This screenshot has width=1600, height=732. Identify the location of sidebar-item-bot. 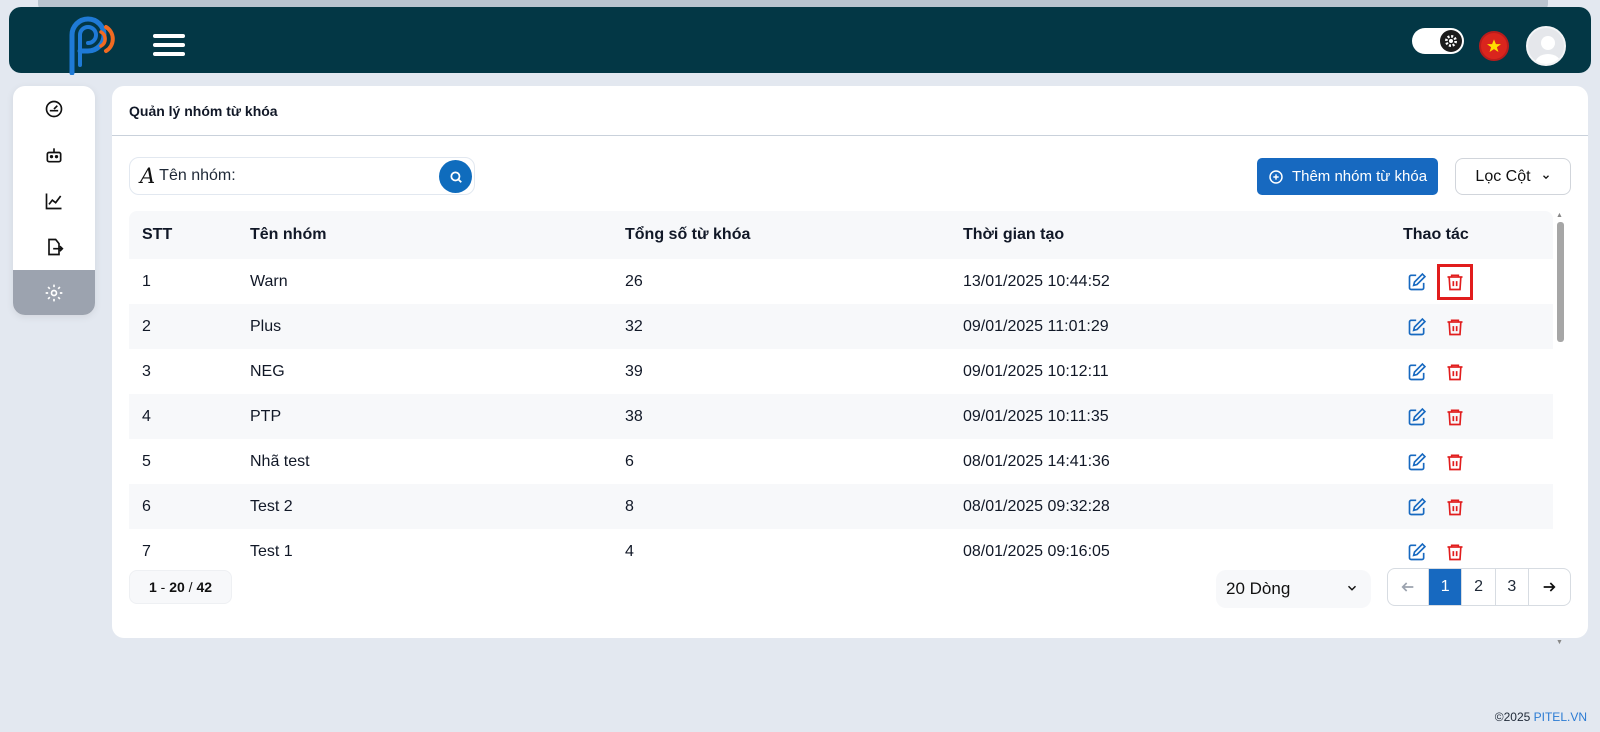
(54, 155).